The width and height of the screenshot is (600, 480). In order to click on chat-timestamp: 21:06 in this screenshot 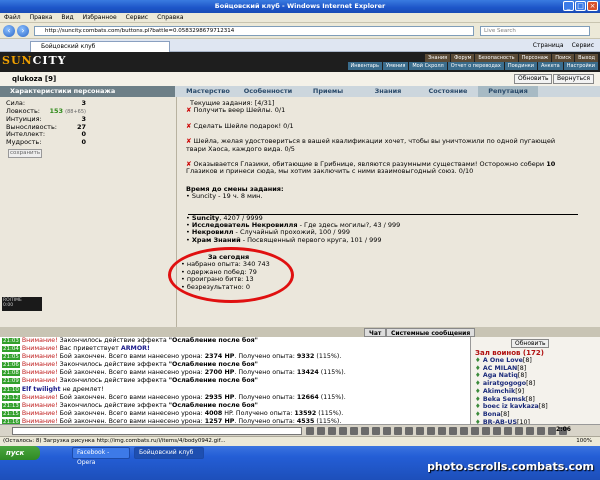, I will do `click(11, 365)`.